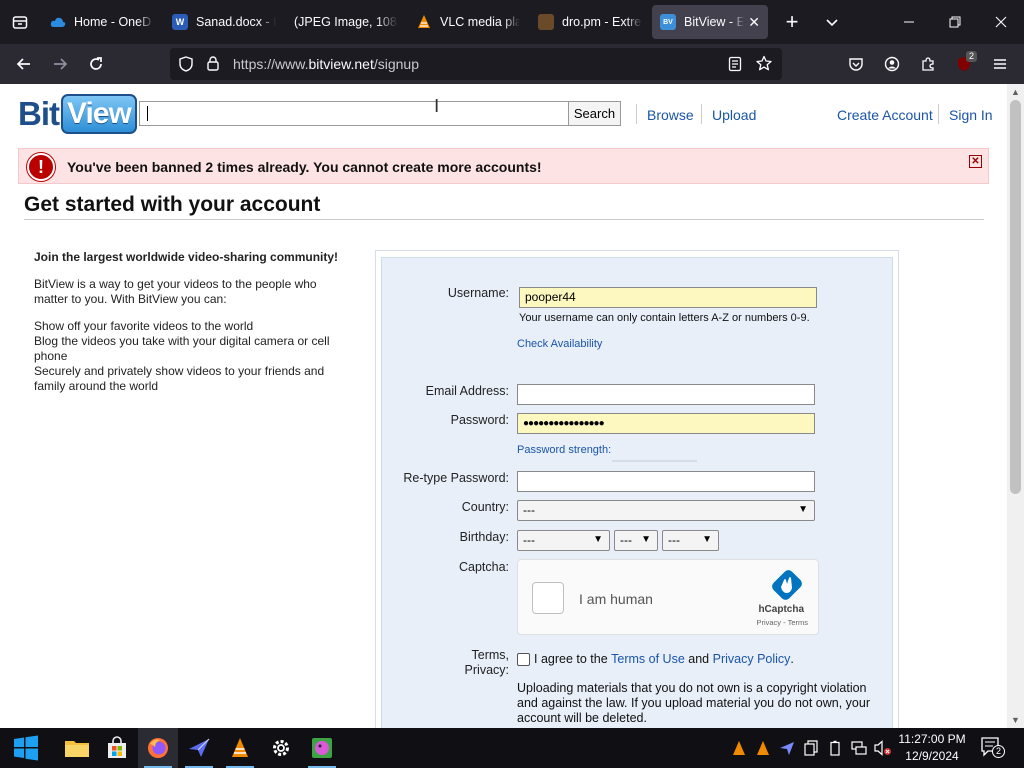 The image size is (1024, 768). I want to click on birthday-year-value: ---, so click(674, 540).